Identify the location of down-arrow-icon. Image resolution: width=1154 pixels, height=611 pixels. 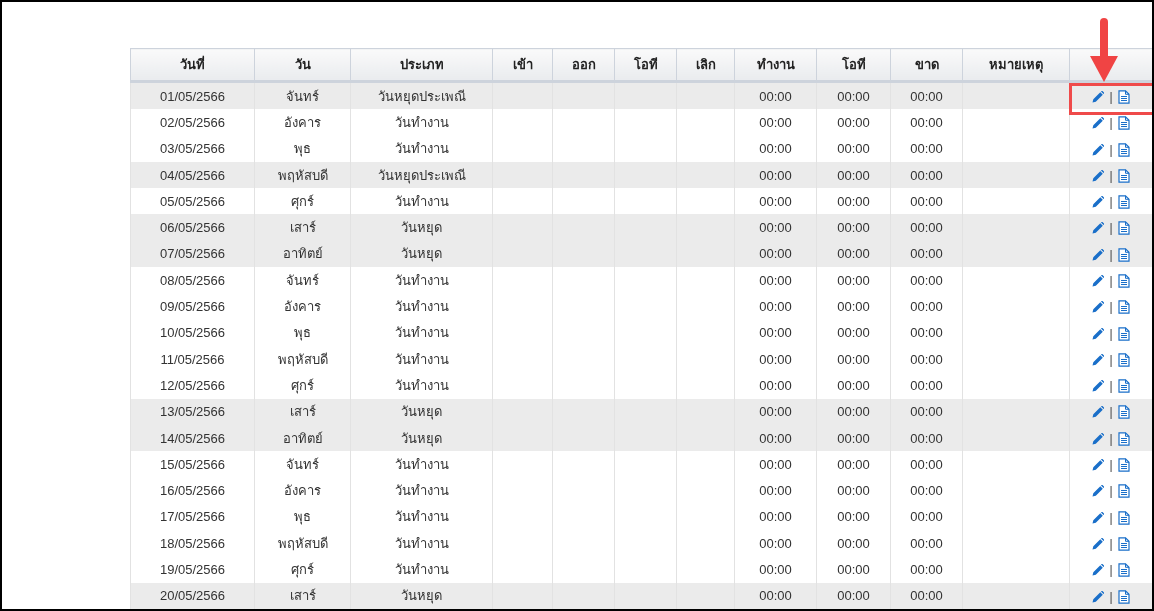
(1104, 50).